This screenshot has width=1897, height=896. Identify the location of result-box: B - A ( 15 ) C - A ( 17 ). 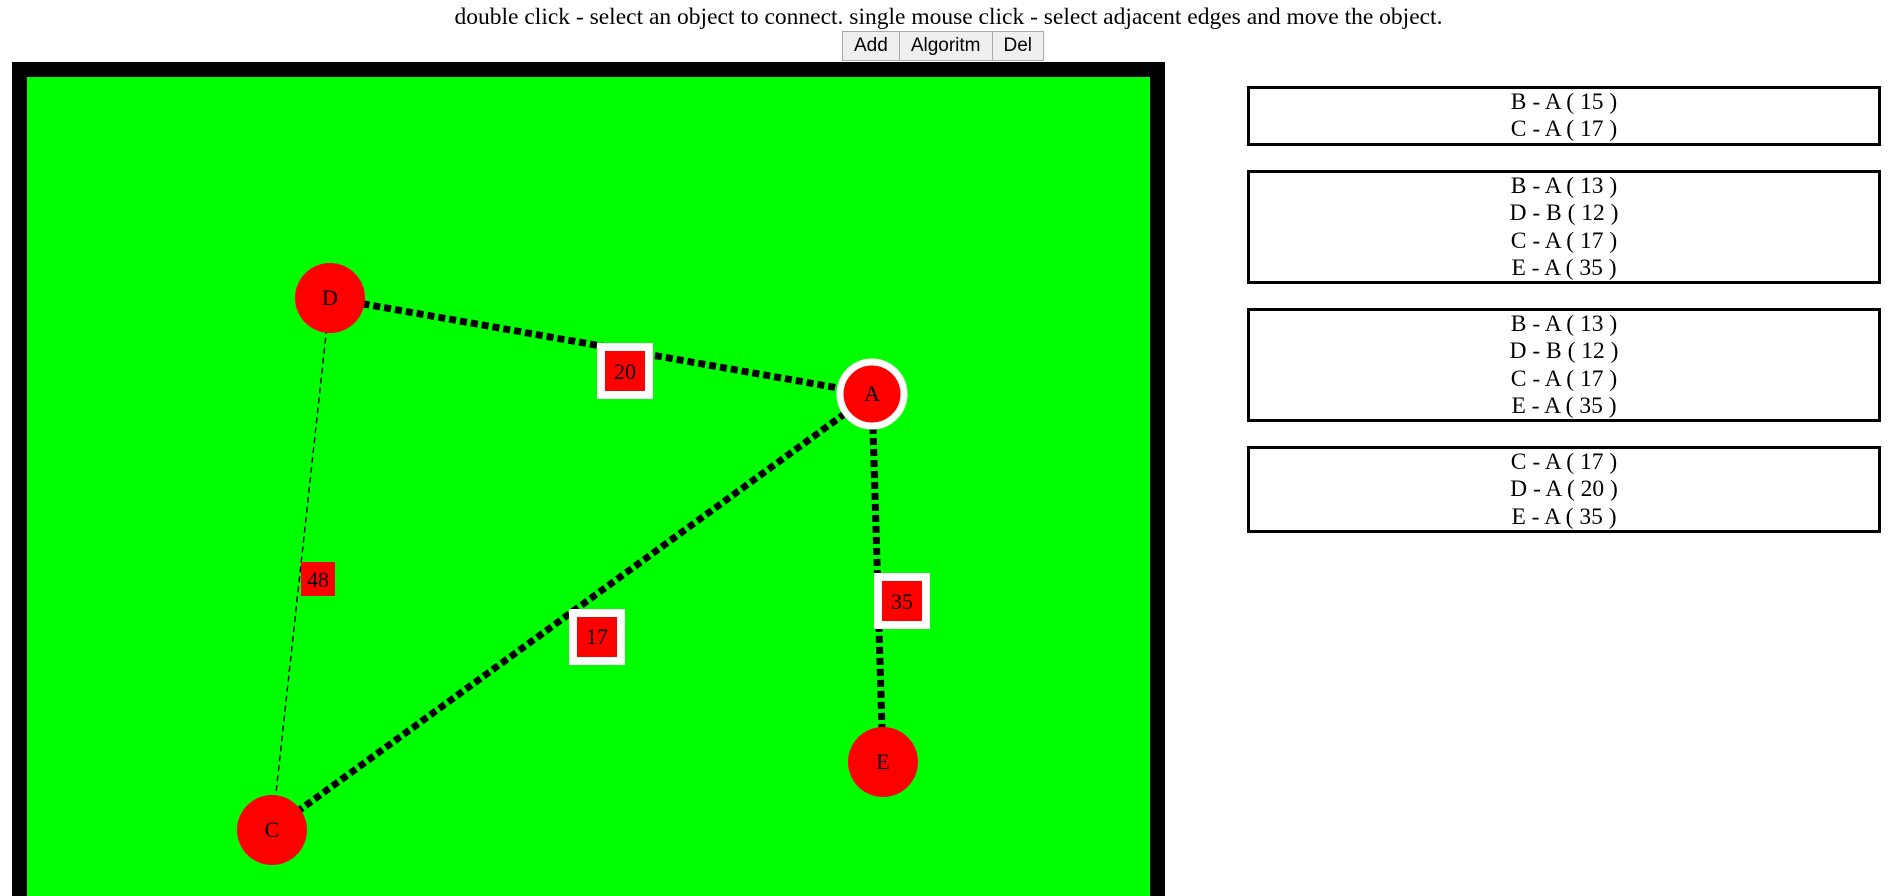
(1564, 116).